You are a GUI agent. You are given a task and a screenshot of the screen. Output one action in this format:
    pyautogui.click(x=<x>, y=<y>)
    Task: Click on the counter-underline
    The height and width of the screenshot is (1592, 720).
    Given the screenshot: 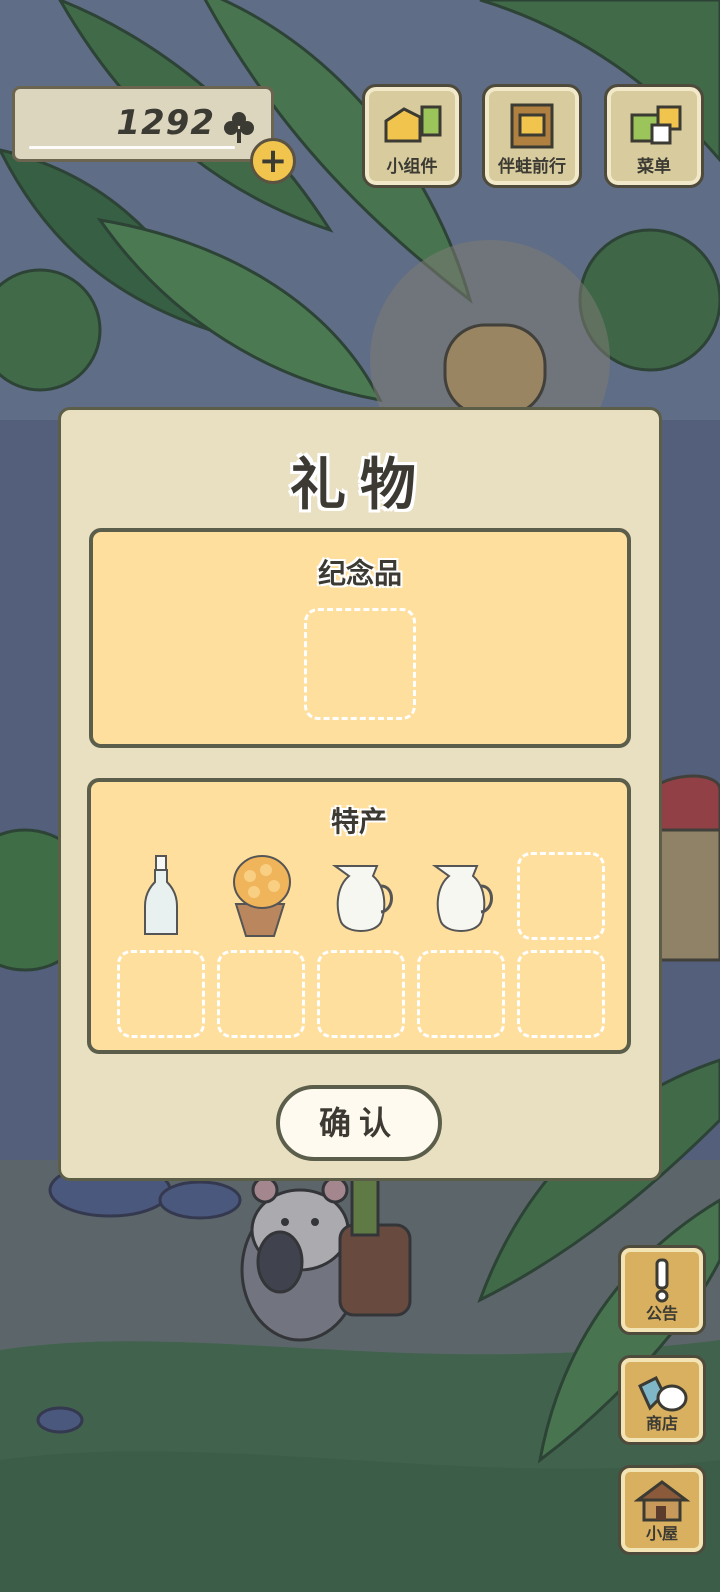 What is the action you would take?
    pyautogui.click(x=132, y=147)
    